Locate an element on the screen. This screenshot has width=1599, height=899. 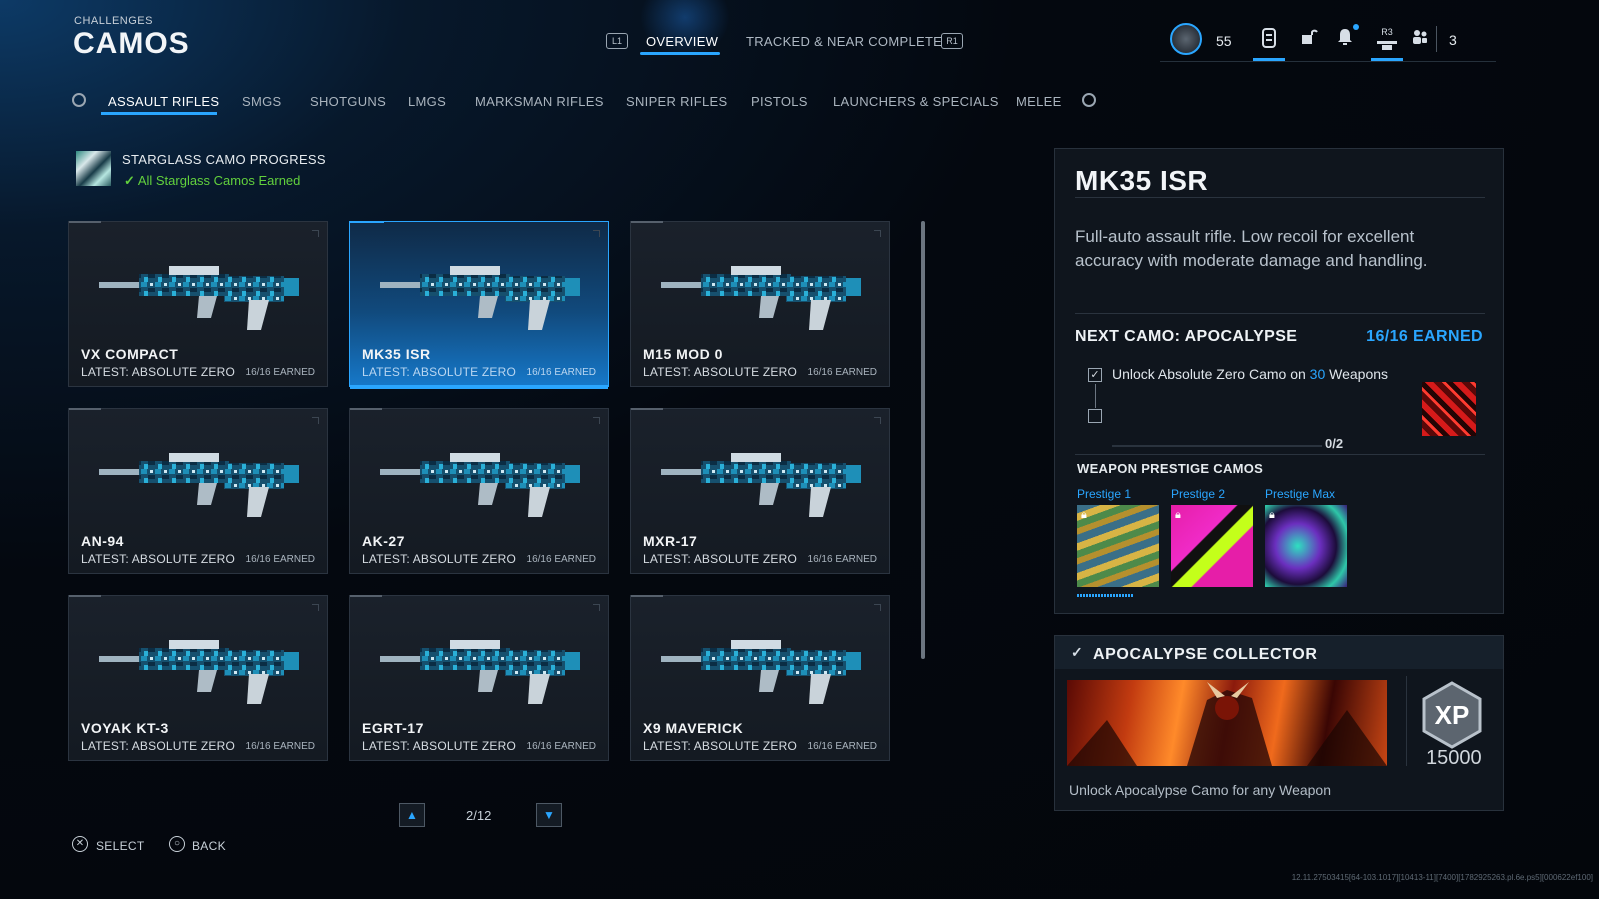
cat-marksman-rifles: MARKSMAN RIFLES is located at coordinates (539, 101).